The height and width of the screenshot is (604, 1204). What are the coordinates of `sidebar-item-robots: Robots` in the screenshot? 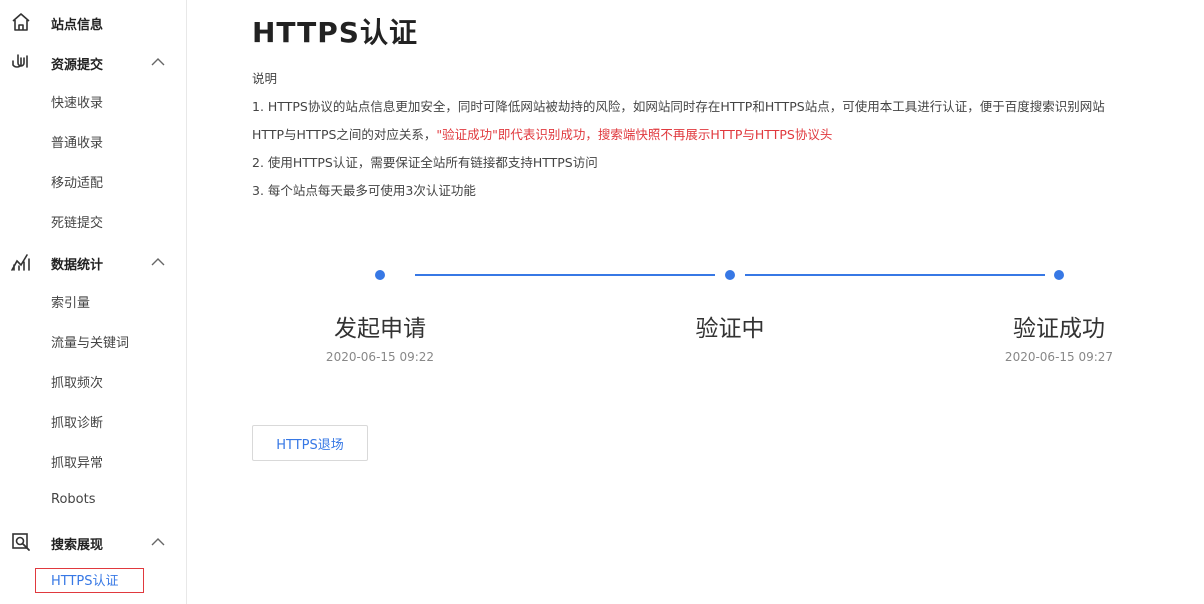 It's located at (73, 499).